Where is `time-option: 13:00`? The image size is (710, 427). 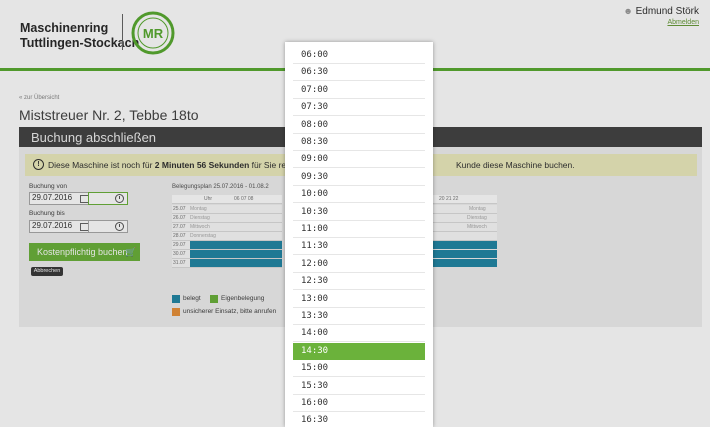
time-option: 13:00 is located at coordinates (359, 299).